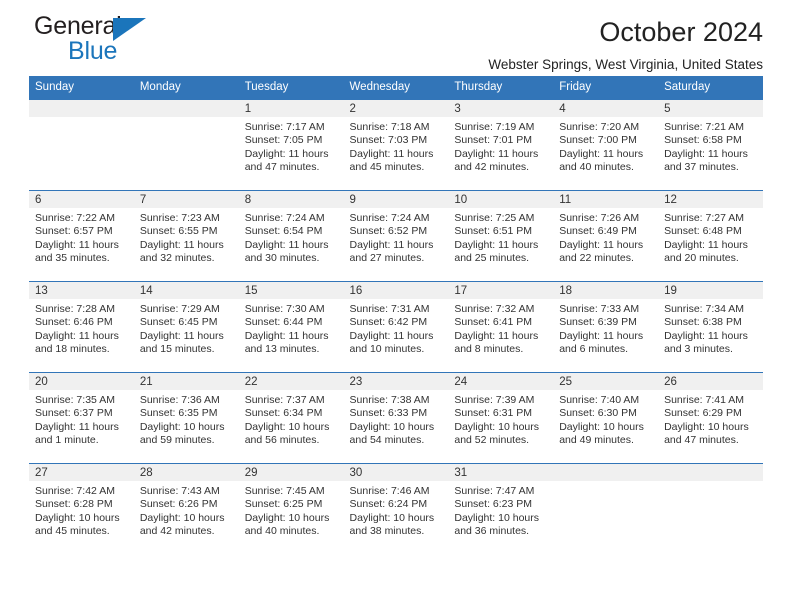 The height and width of the screenshot is (612, 792). Describe the element at coordinates (291, 472) in the screenshot. I see `day-number: 29` at that location.